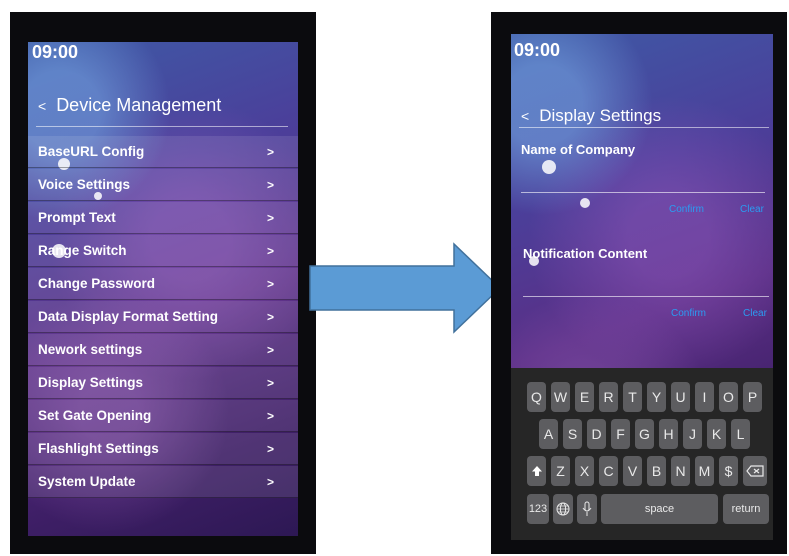 This screenshot has width=789, height=556. Describe the element at coordinates (746, 509) in the screenshot. I see `return-key: return` at that location.